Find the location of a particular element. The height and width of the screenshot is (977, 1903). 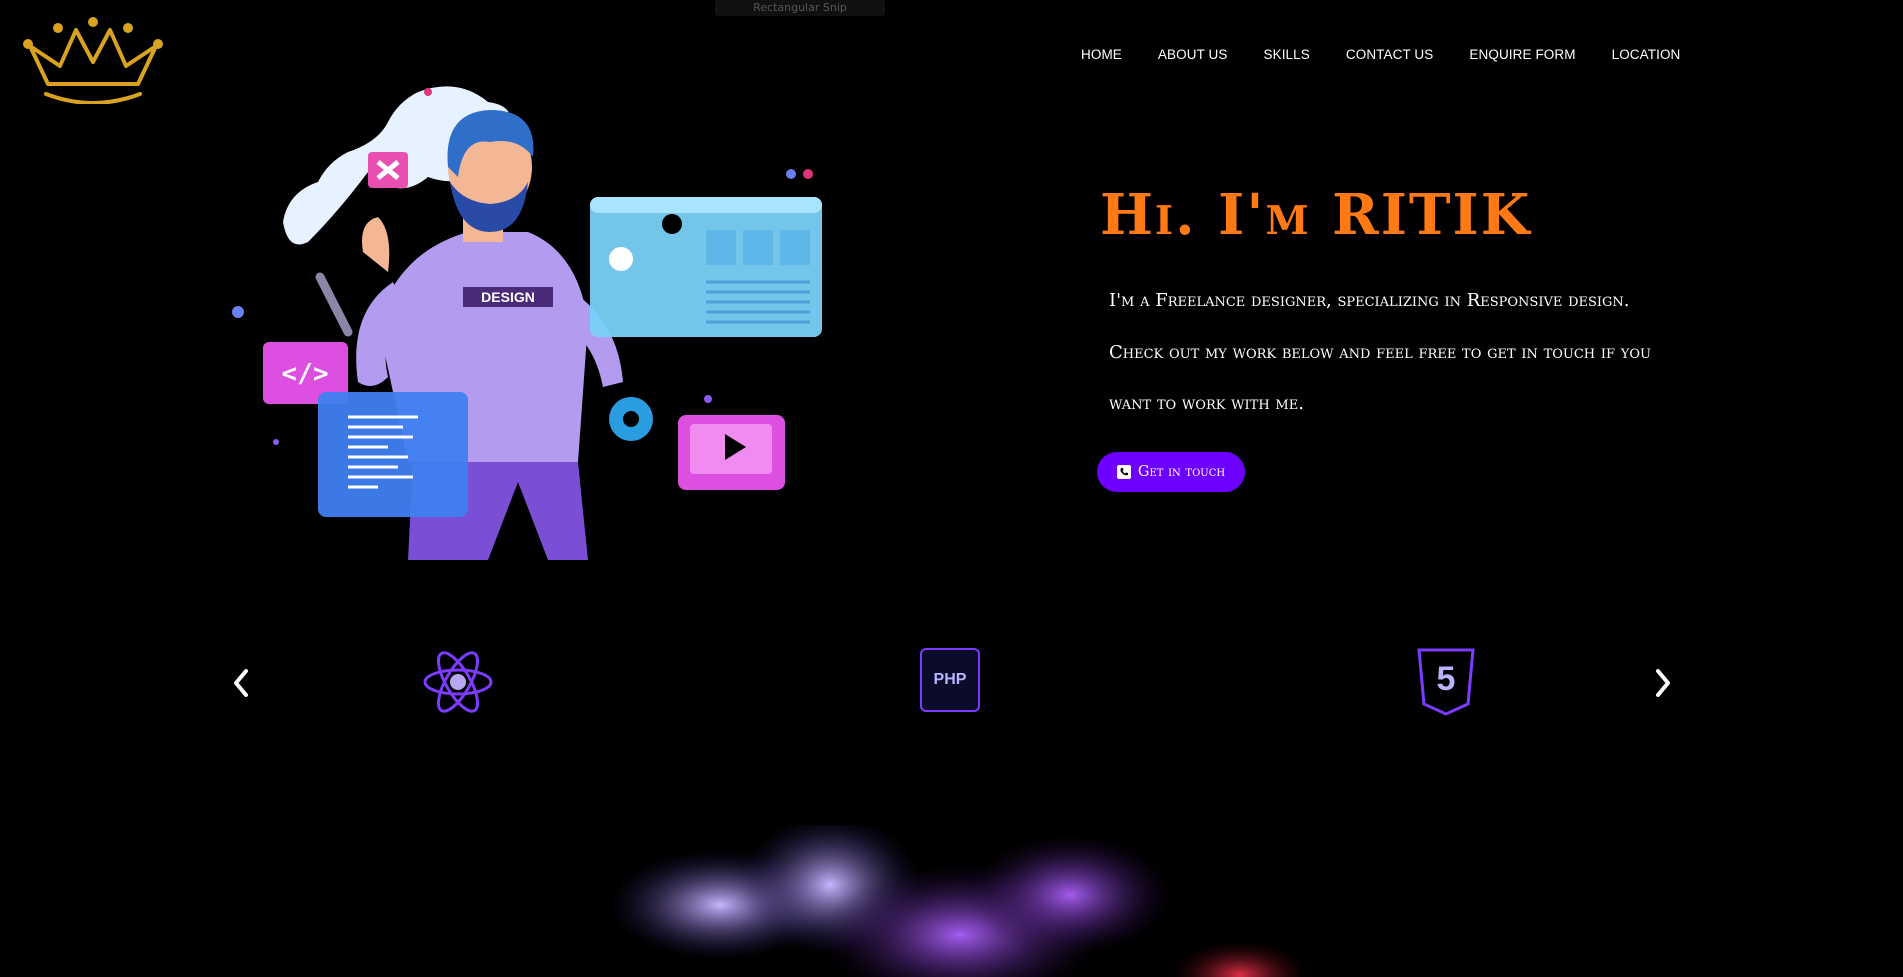

carousel-next-arrow is located at coordinates (1663, 683).